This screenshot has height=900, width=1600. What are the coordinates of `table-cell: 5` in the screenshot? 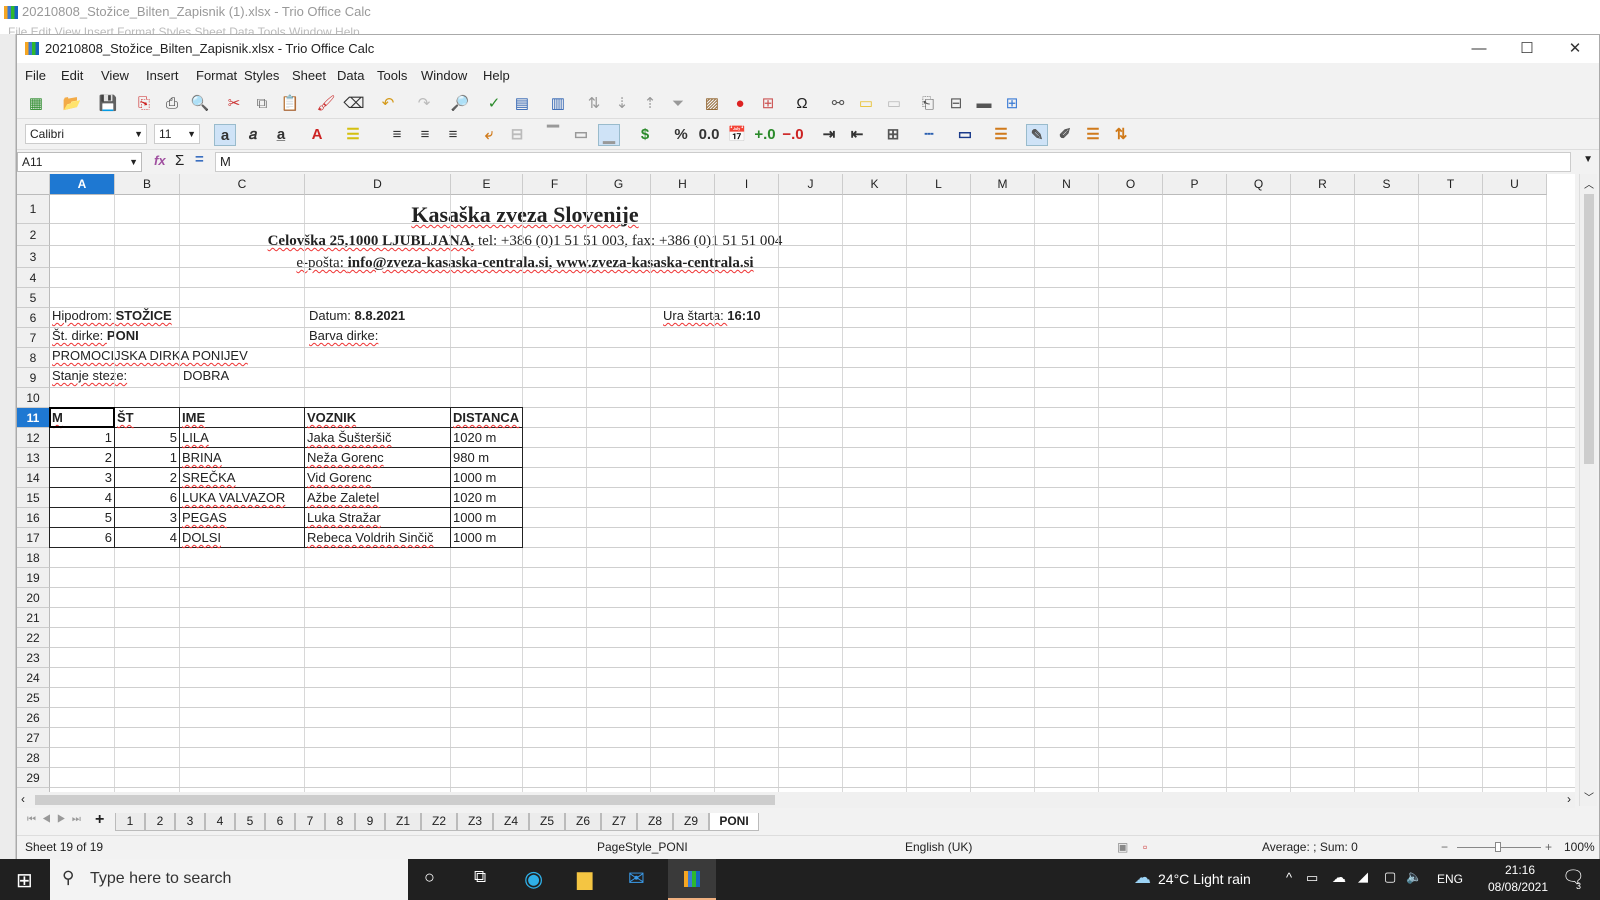 It's located at (81, 517).